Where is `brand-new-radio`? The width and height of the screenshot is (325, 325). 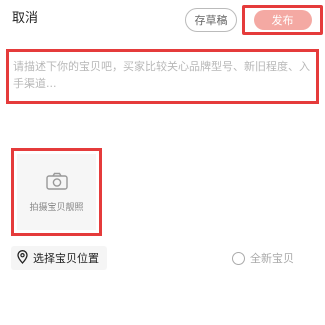 brand-new-radio is located at coordinates (238, 258).